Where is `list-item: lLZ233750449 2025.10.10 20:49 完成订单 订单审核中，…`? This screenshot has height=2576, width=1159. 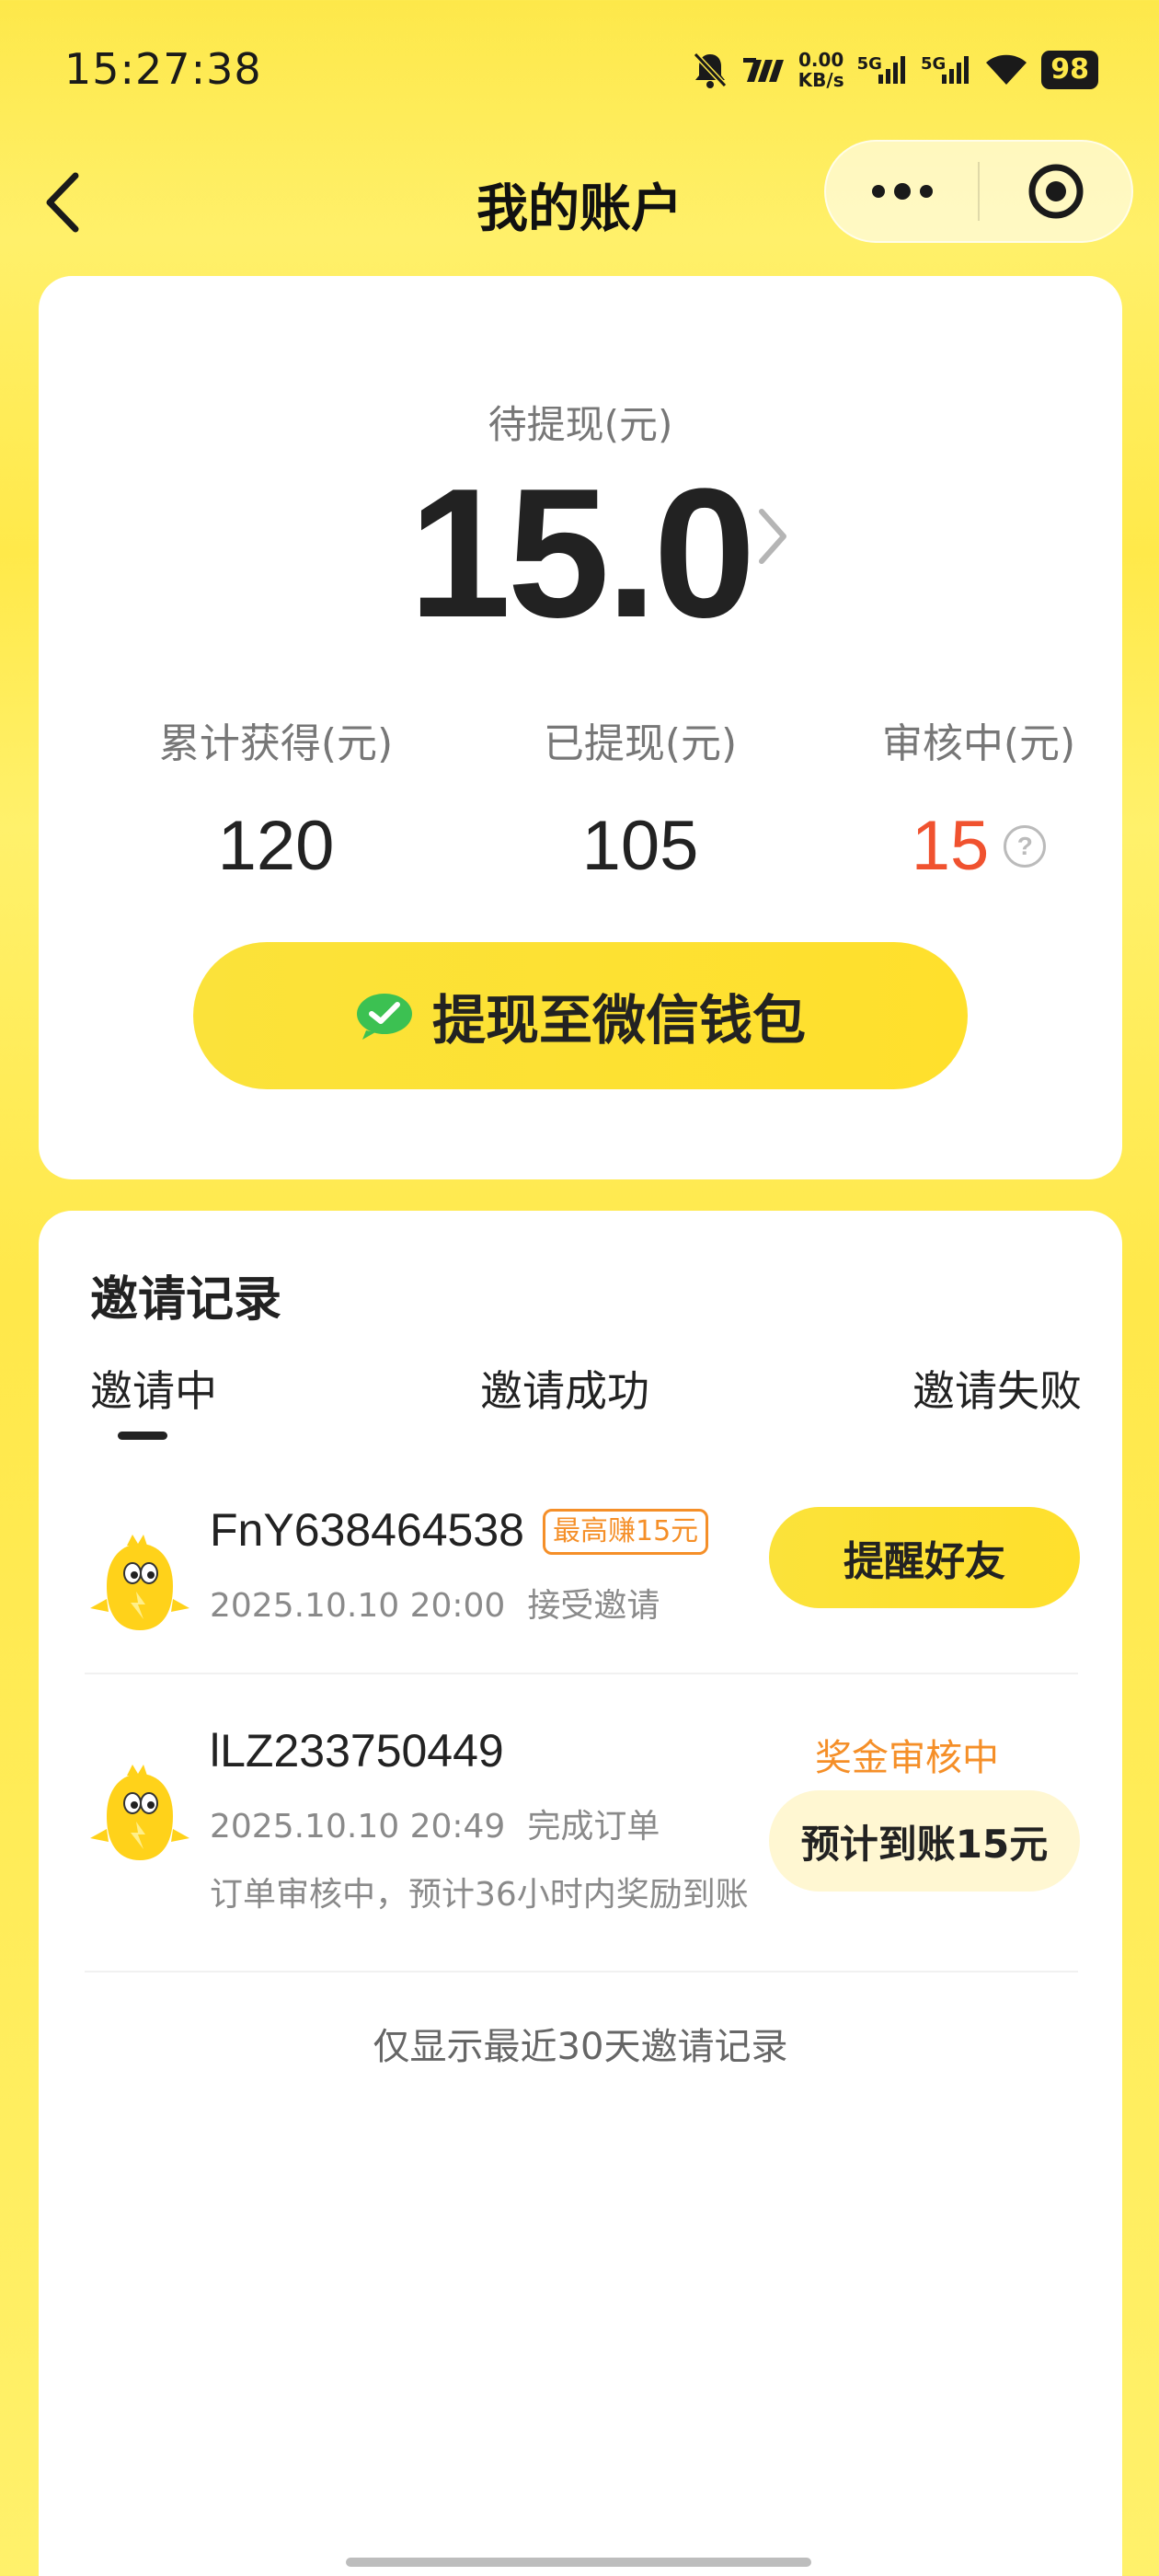 list-item: lLZ233750449 2025.10.10 20:49 完成订单 订单审核中，… is located at coordinates (580, 1841).